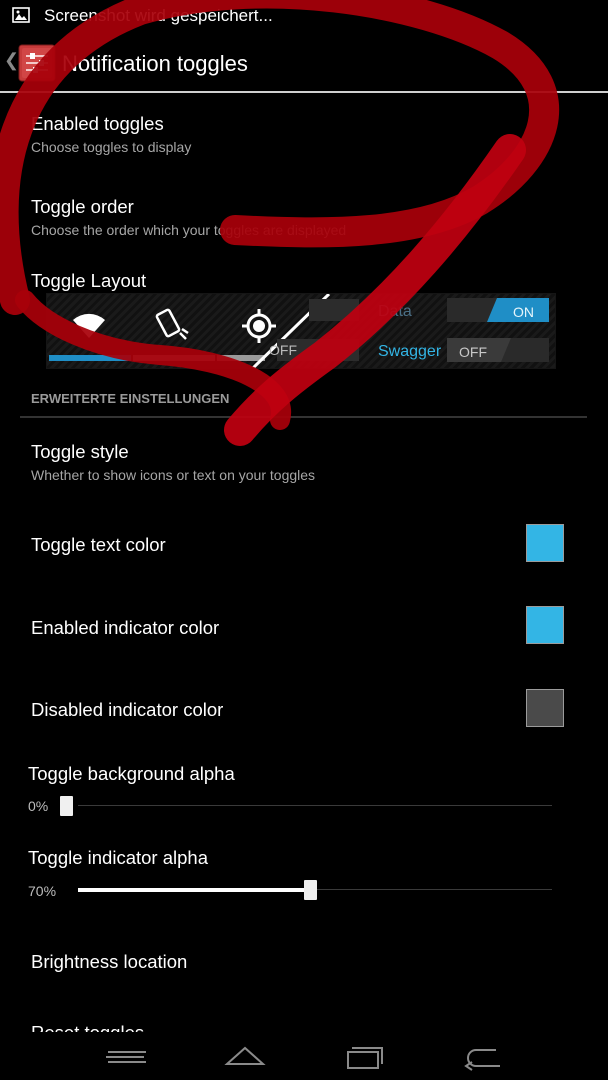 This screenshot has height=1080, width=608. What do you see at coordinates (126, 1058) in the screenshot?
I see `menu-icon` at bounding box center [126, 1058].